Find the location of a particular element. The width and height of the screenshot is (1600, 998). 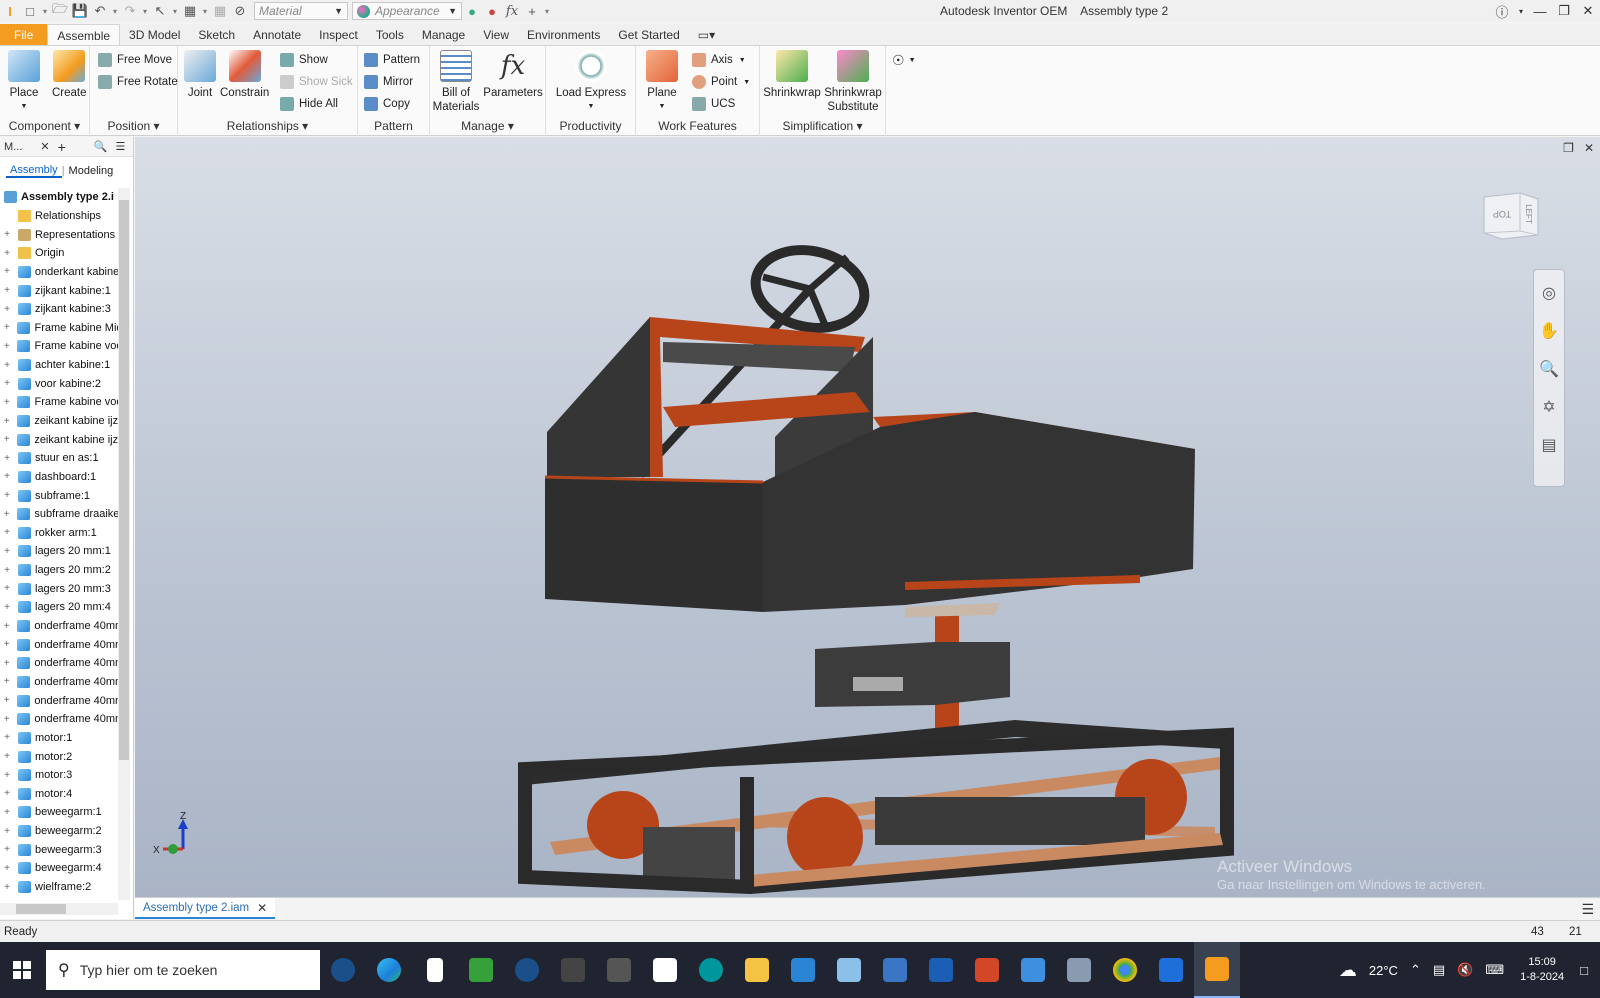

clear-override-icon: ● is located at coordinates (492, 11).